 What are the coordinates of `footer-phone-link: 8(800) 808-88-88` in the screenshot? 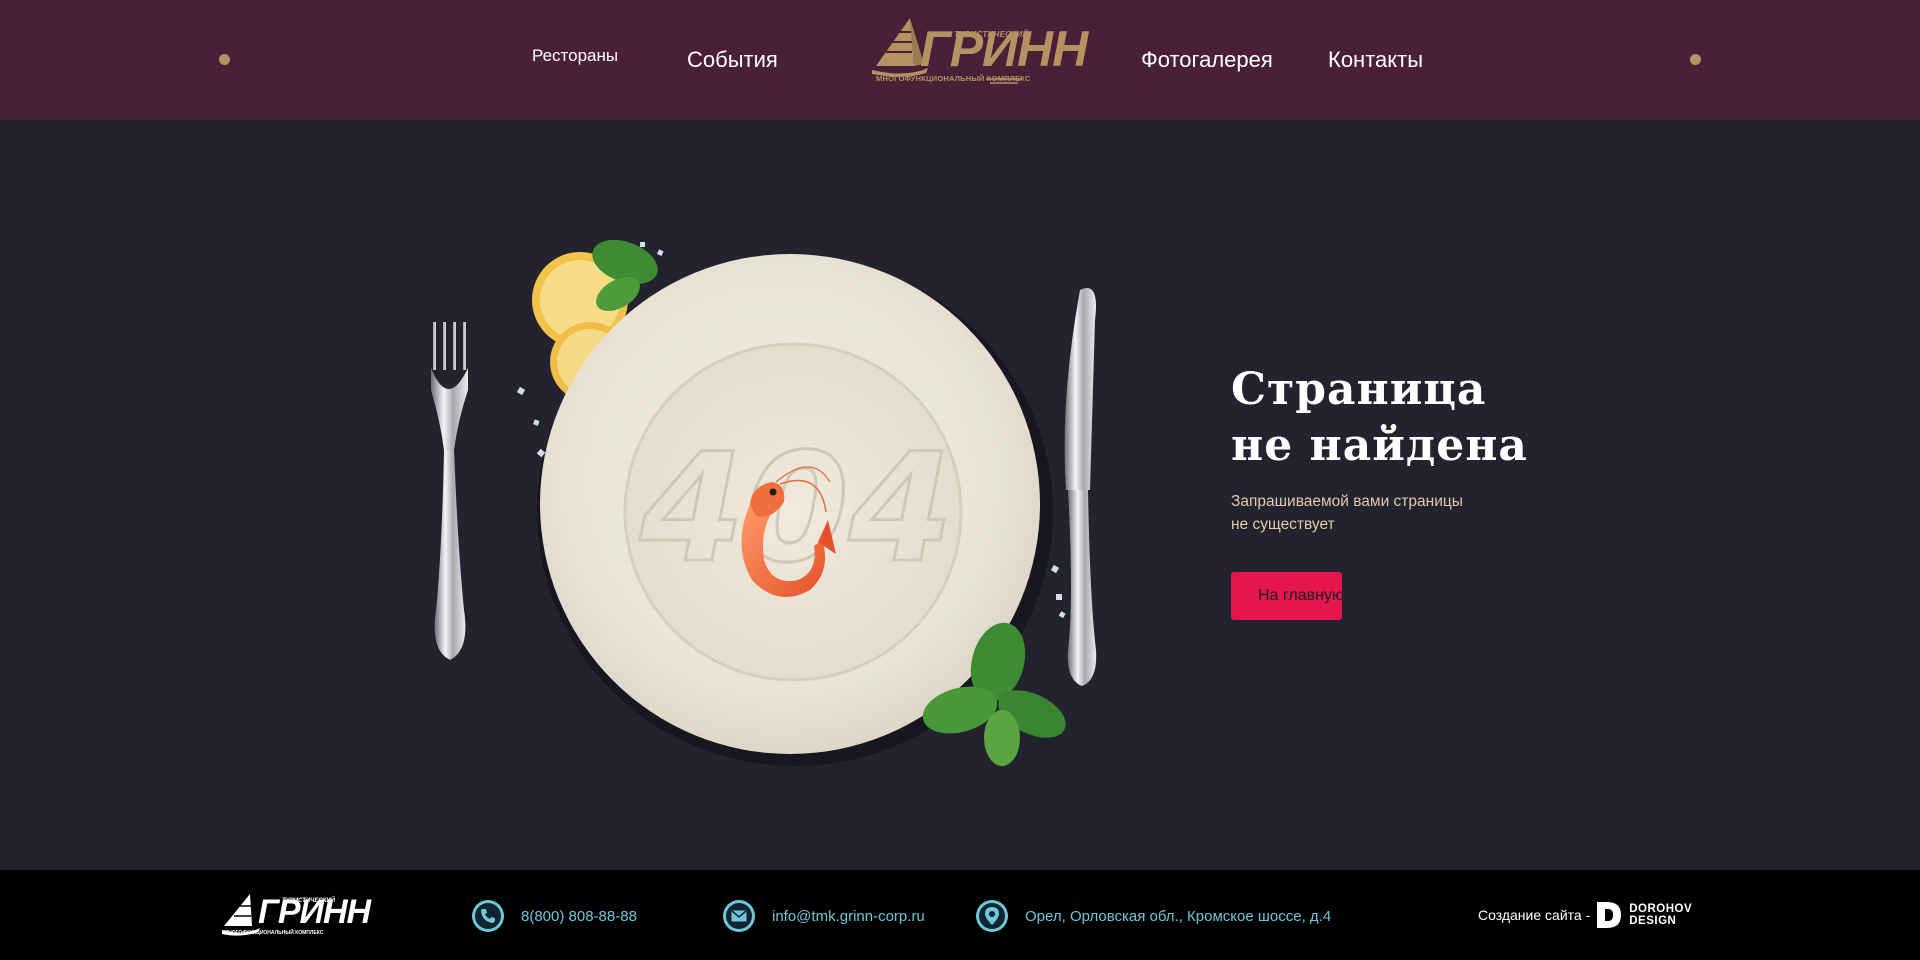 It's located at (554, 916).